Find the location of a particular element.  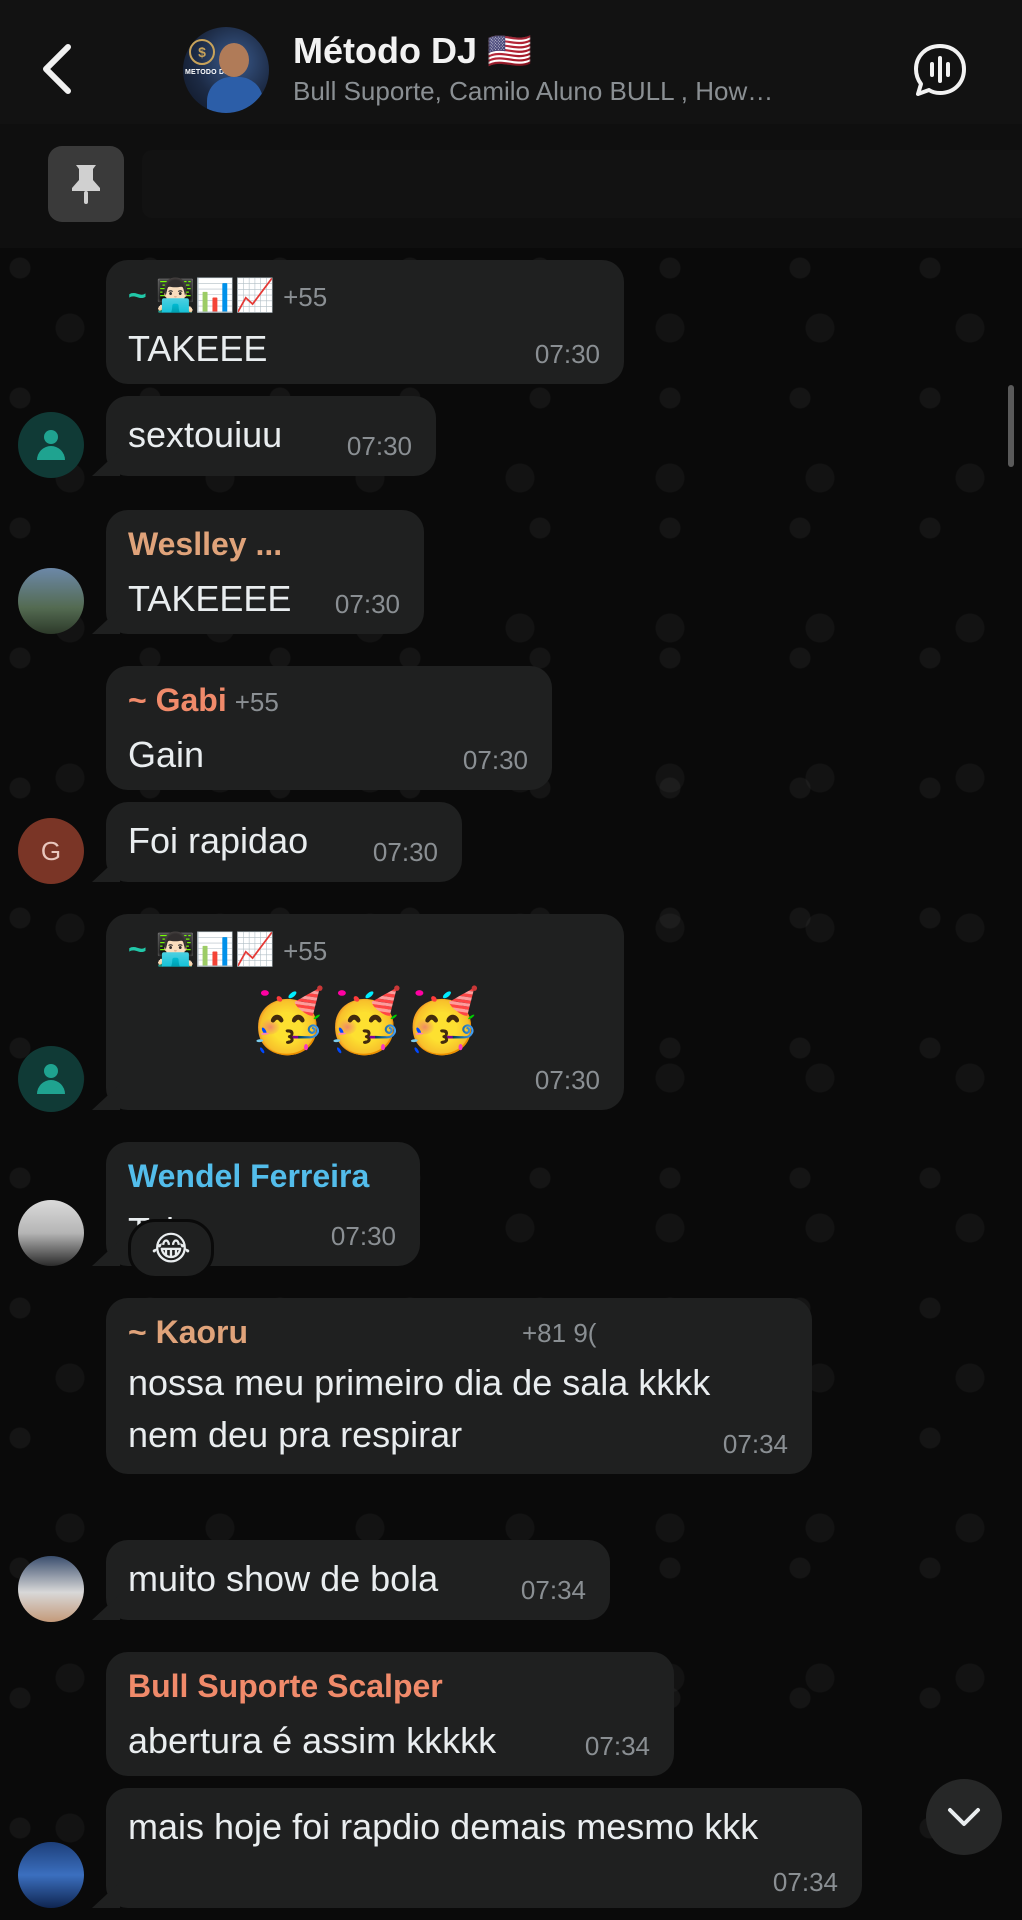

chevron-left-icon is located at coordinates (57, 69).